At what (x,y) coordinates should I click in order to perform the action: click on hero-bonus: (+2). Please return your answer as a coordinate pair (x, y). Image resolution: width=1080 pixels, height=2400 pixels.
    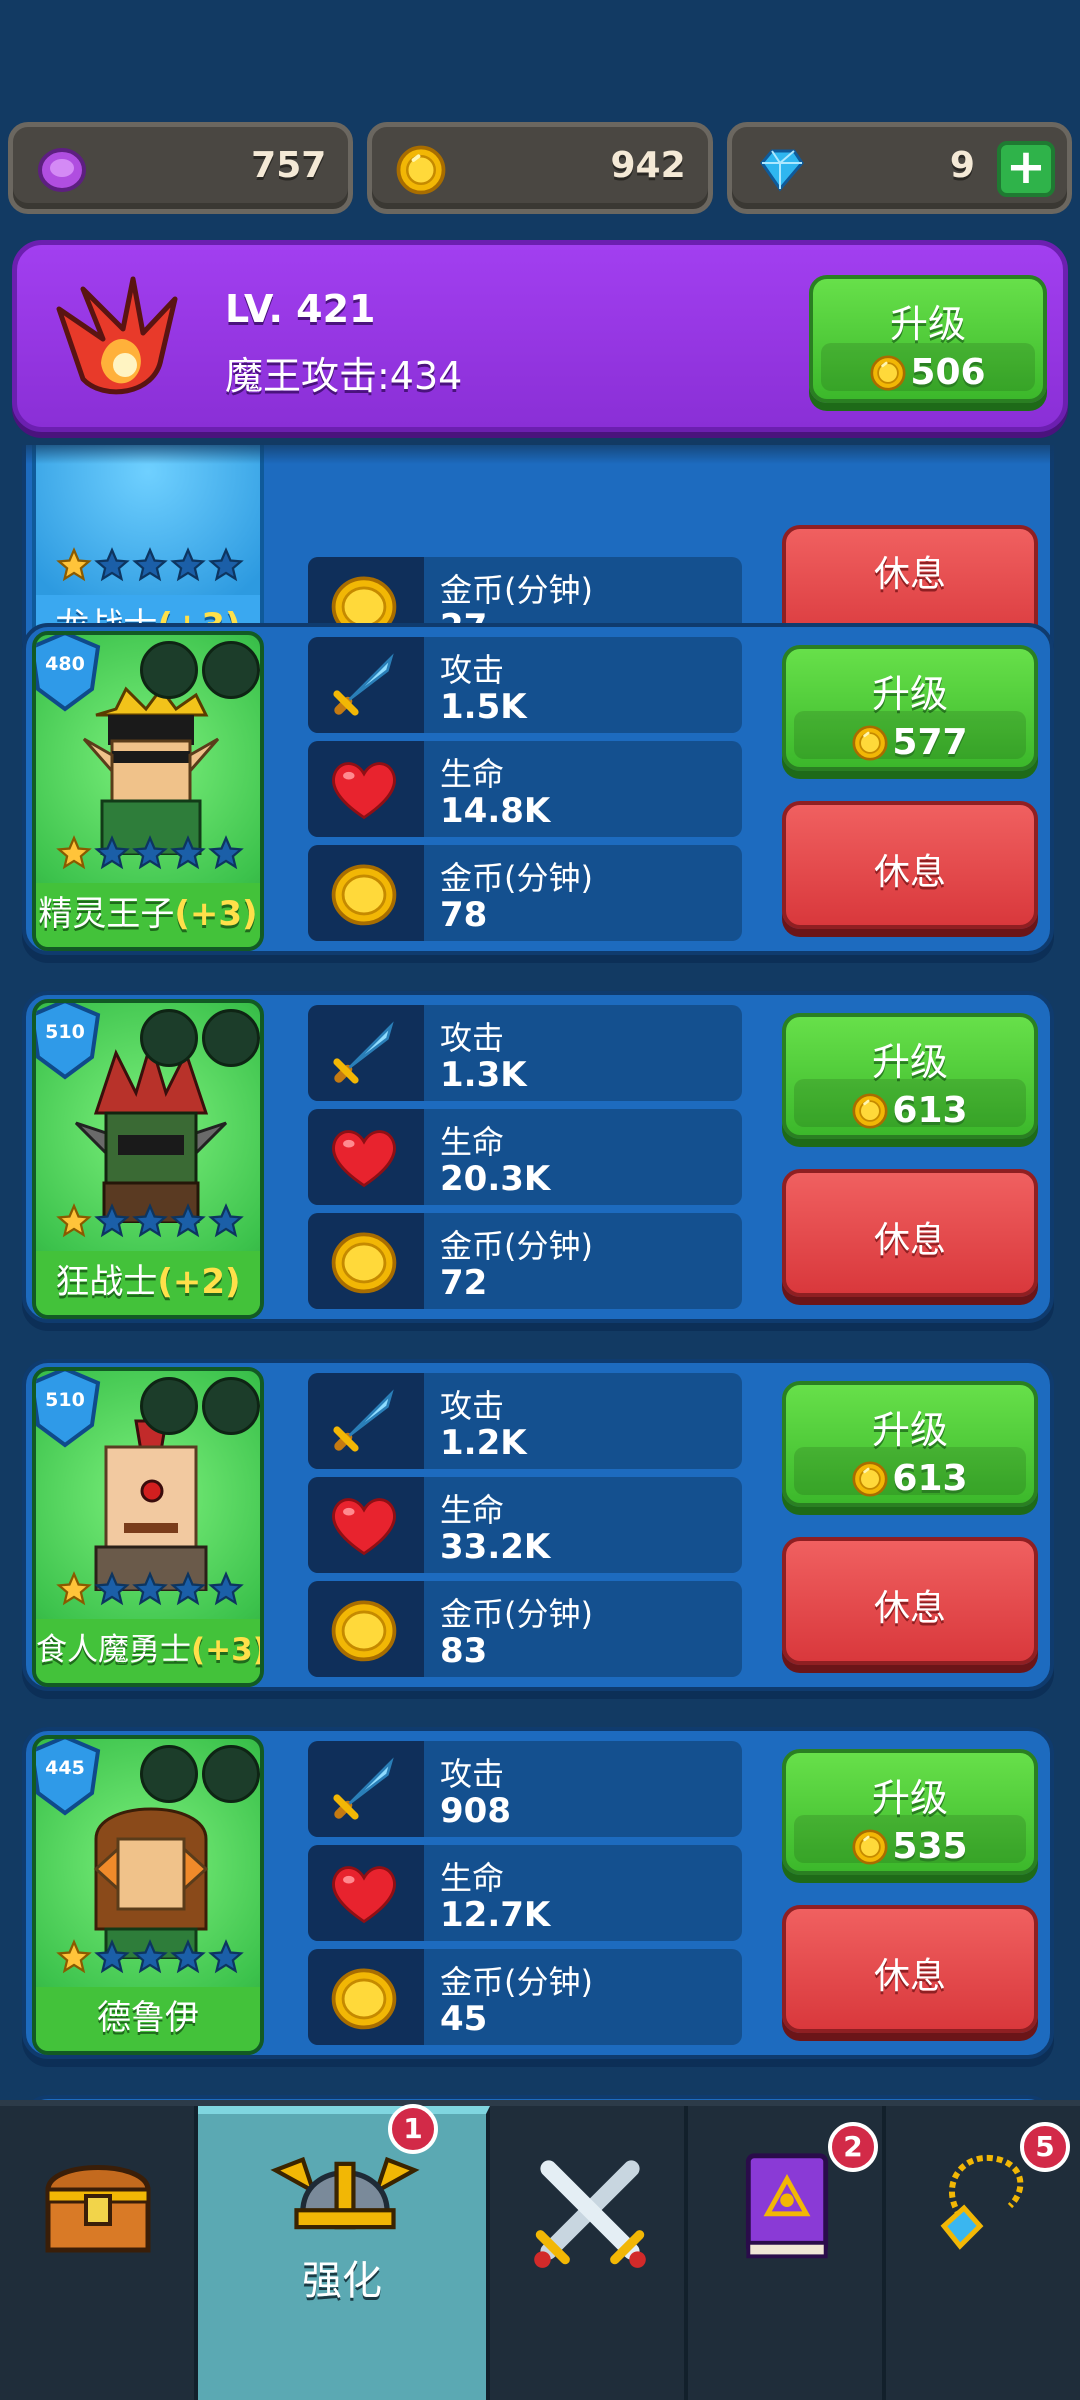
    Looking at the image, I should click on (199, 1282).